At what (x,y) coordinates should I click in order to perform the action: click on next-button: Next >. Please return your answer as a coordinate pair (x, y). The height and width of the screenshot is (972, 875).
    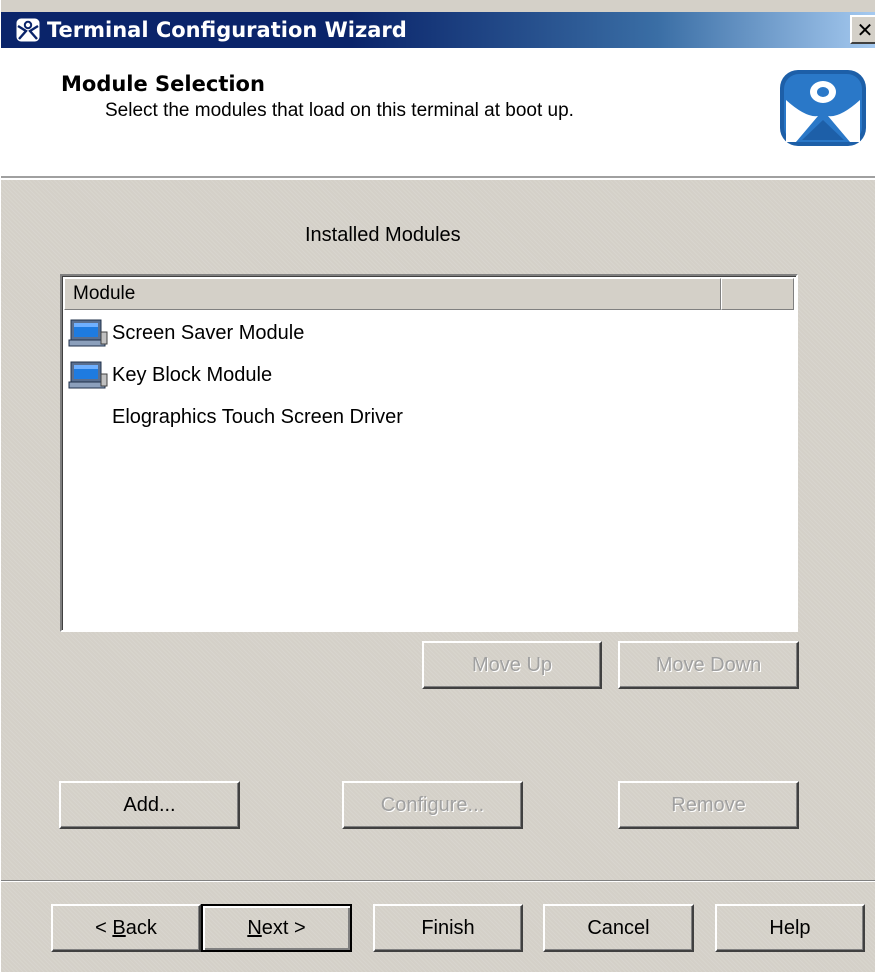
    Looking at the image, I should click on (276, 928).